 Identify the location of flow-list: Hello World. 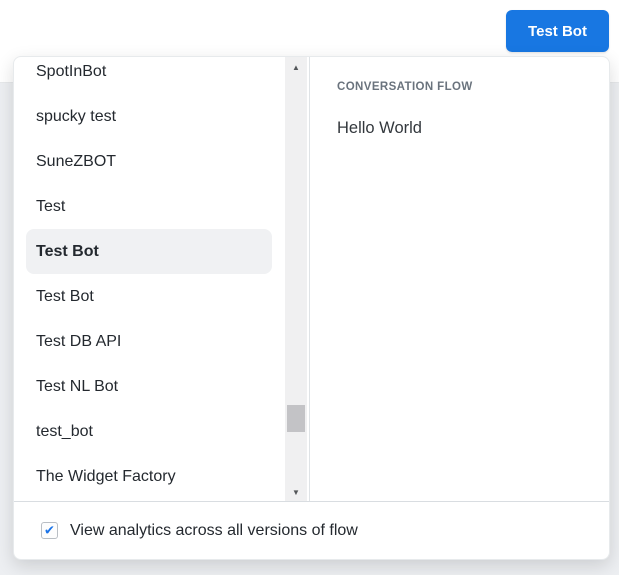
(461, 128).